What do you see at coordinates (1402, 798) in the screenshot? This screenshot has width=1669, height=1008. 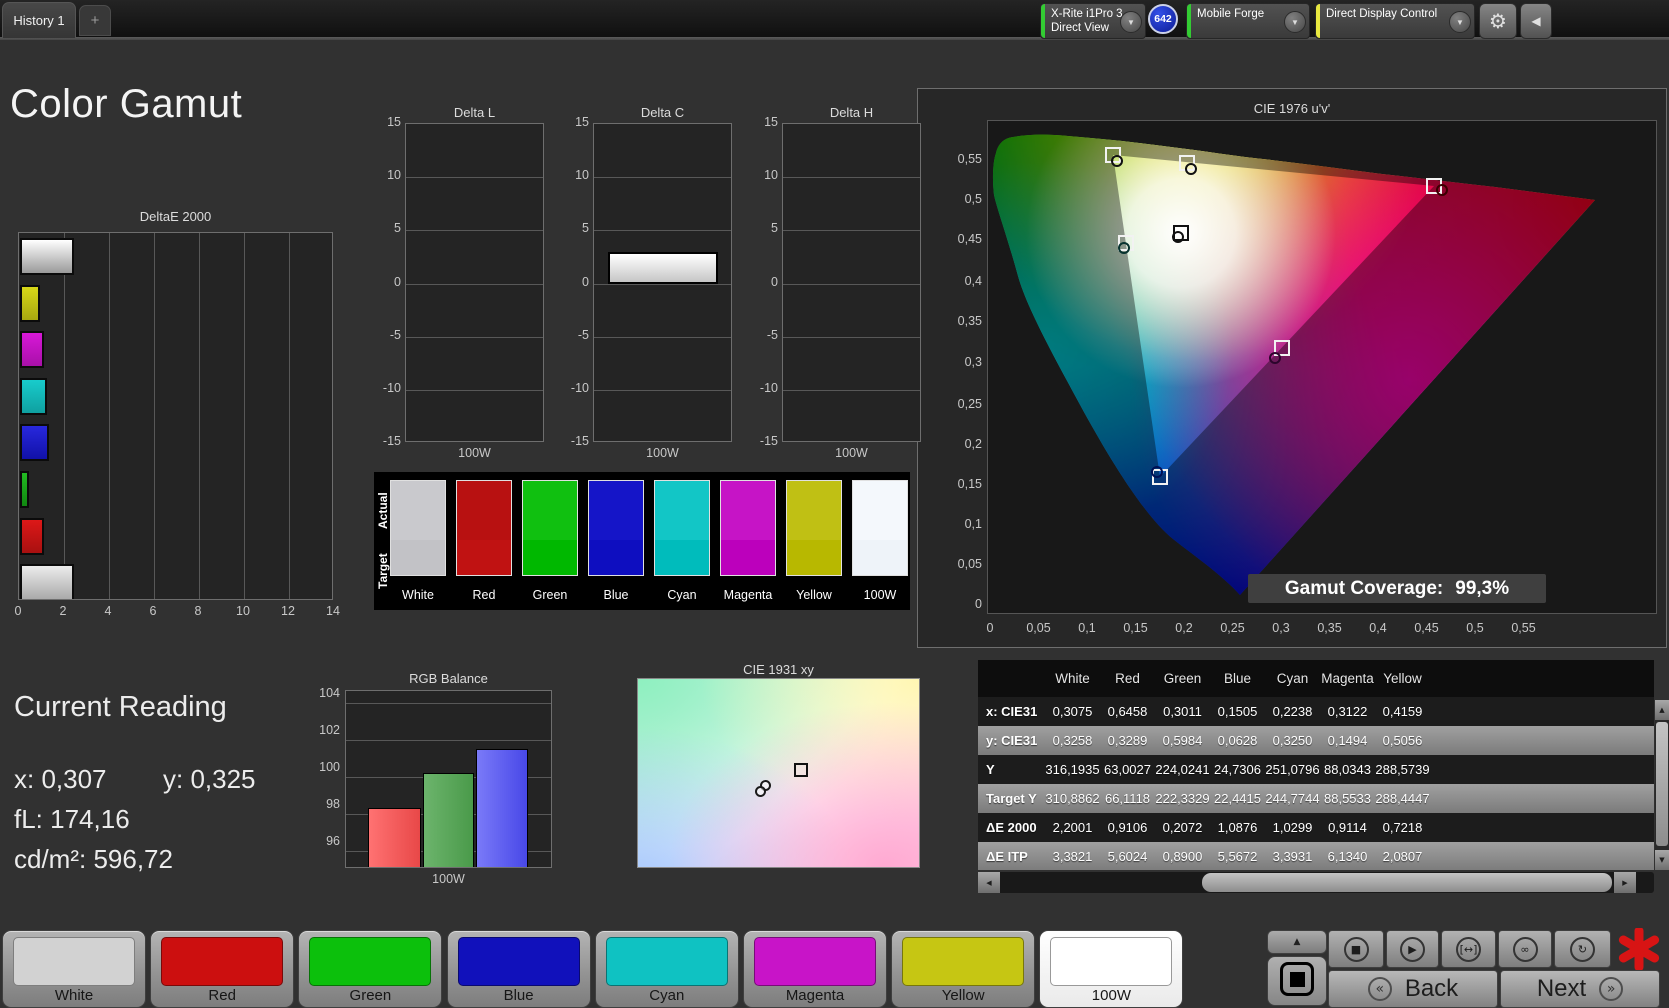 I see `table-cell: 288,4447` at bounding box center [1402, 798].